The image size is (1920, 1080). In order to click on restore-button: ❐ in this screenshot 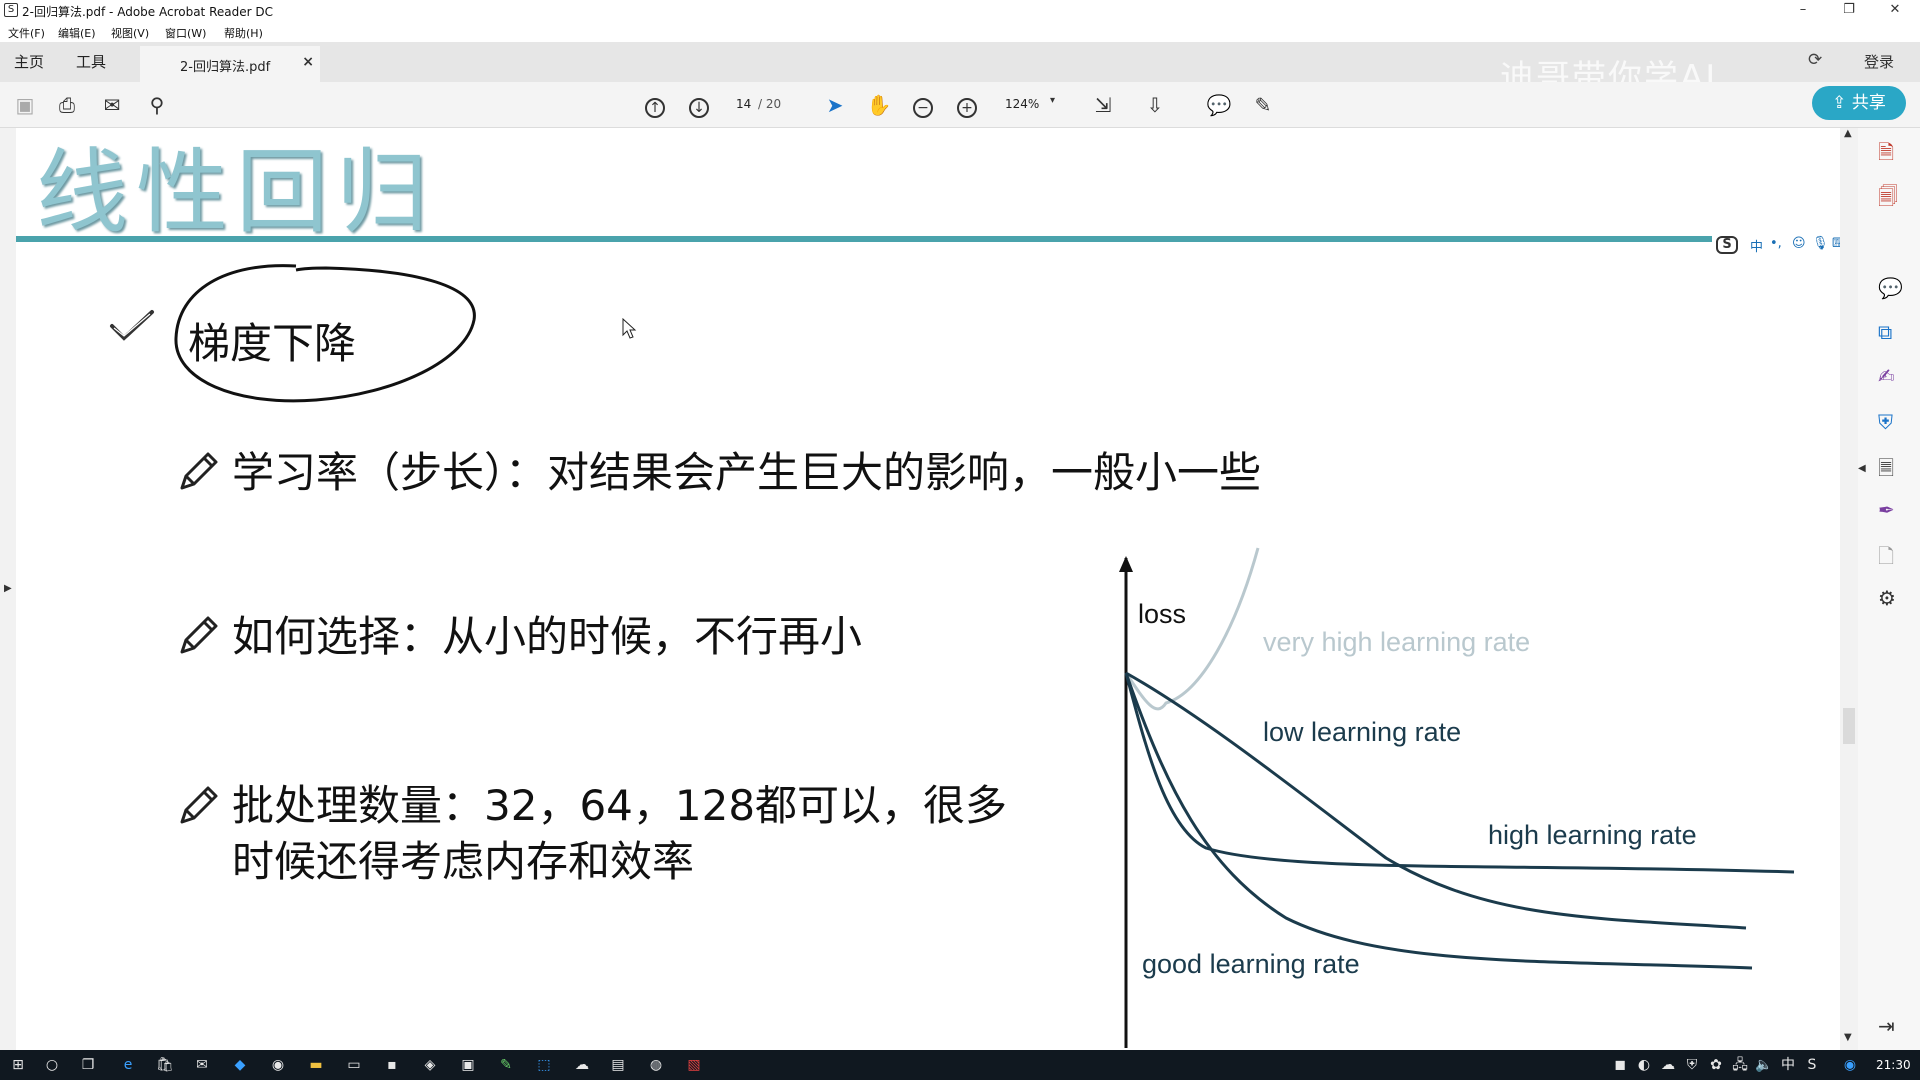, I will do `click(1849, 11)`.